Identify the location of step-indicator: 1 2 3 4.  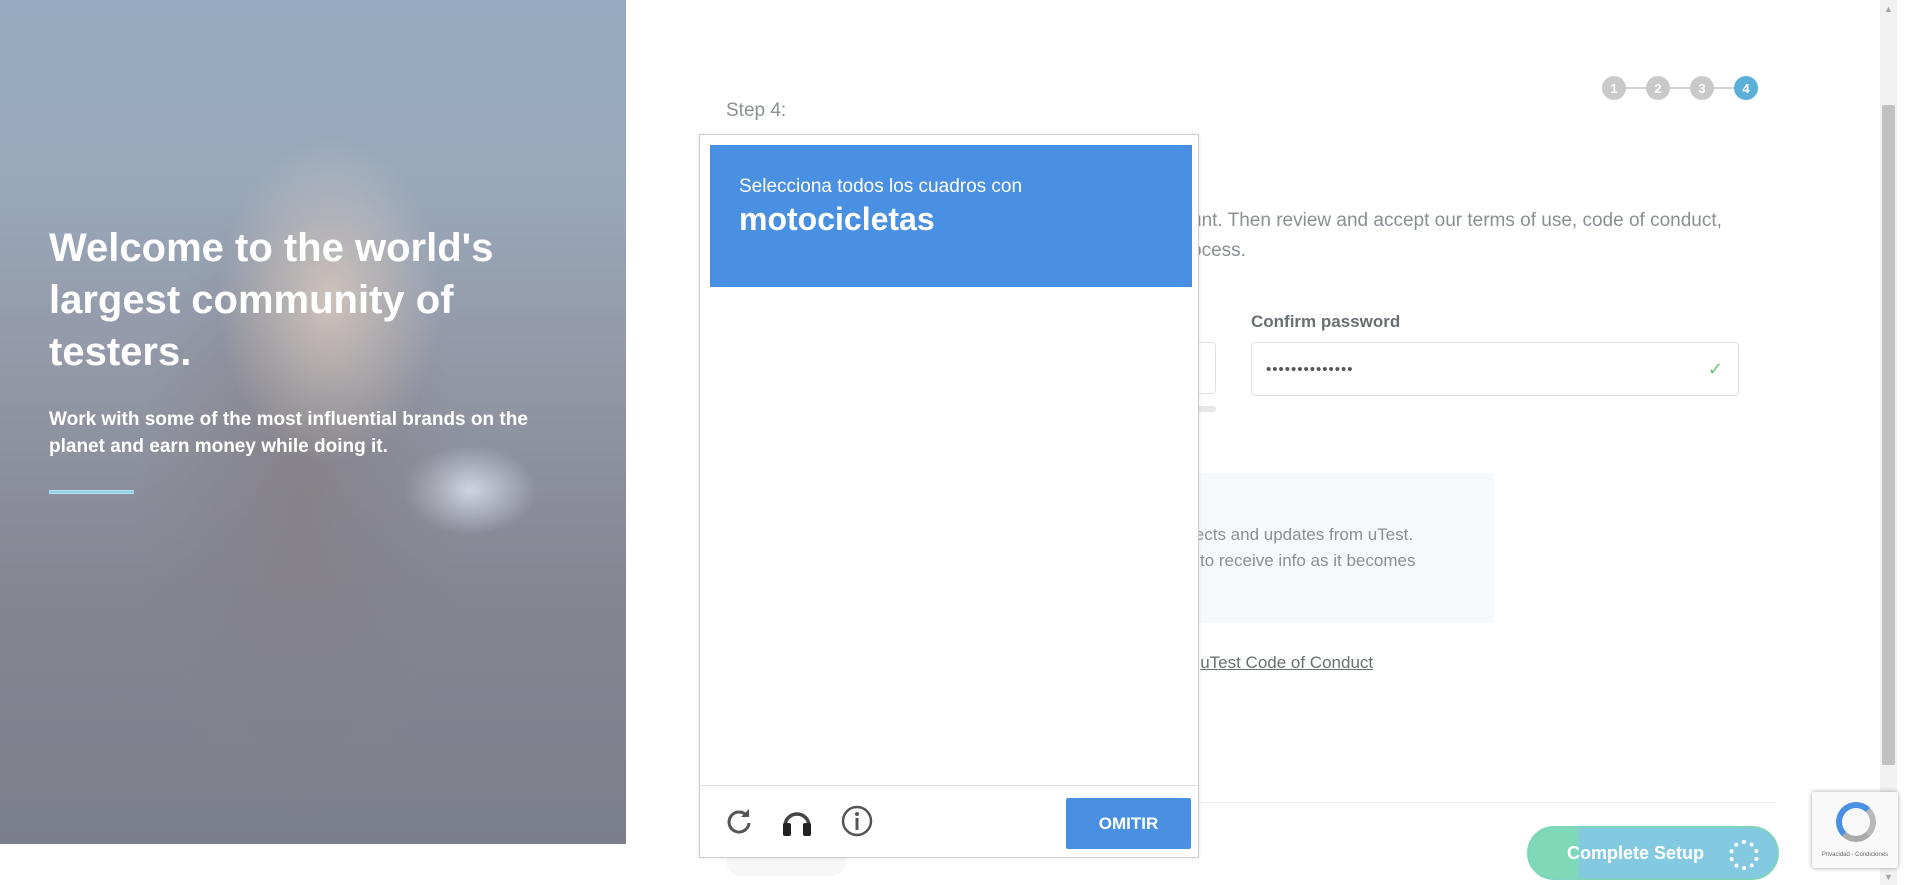
(1680, 88).